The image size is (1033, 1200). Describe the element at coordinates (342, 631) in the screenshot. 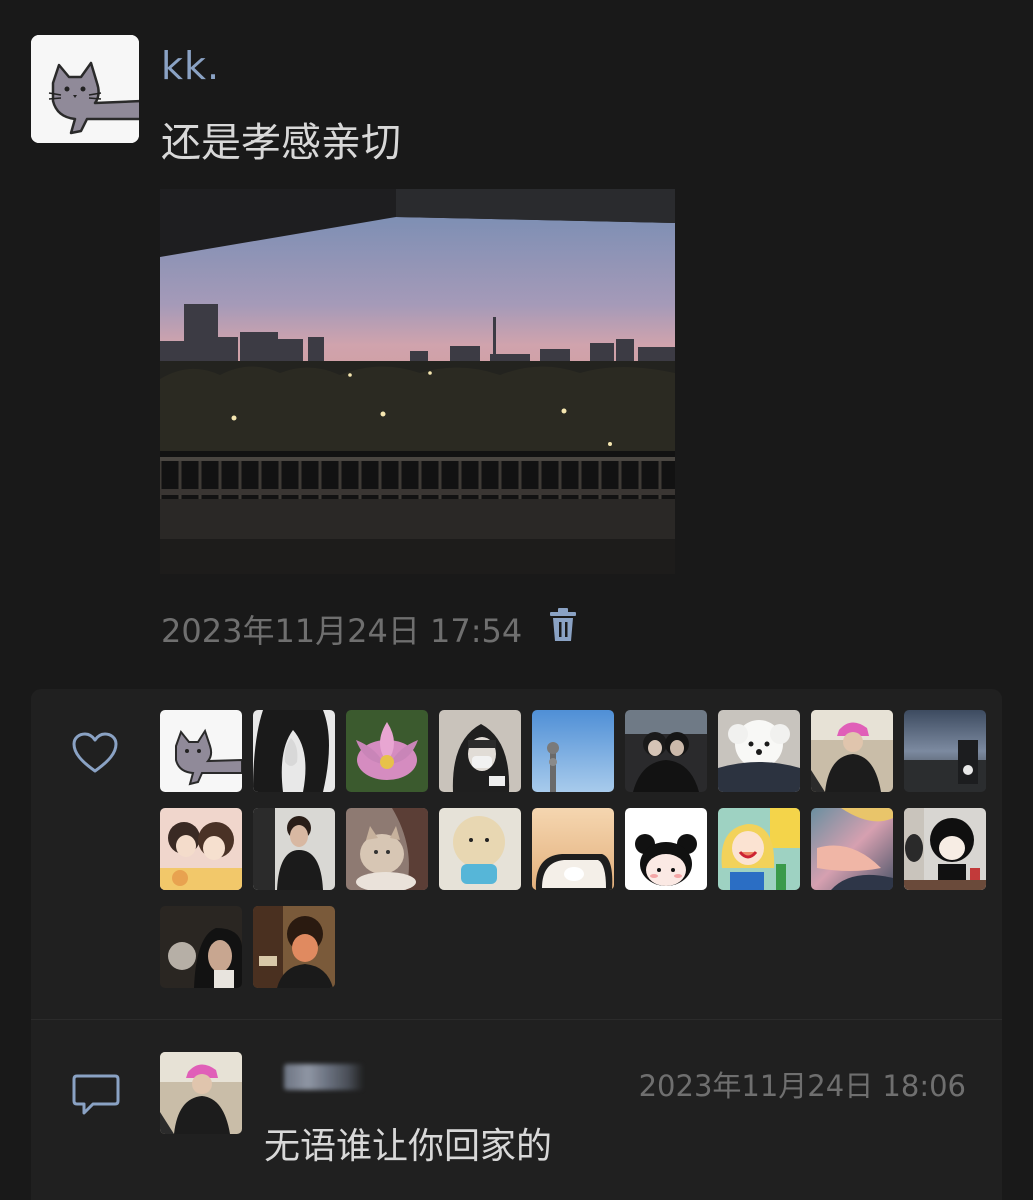

I see `post-timestamp: 2023年11月24日 17:54` at that location.